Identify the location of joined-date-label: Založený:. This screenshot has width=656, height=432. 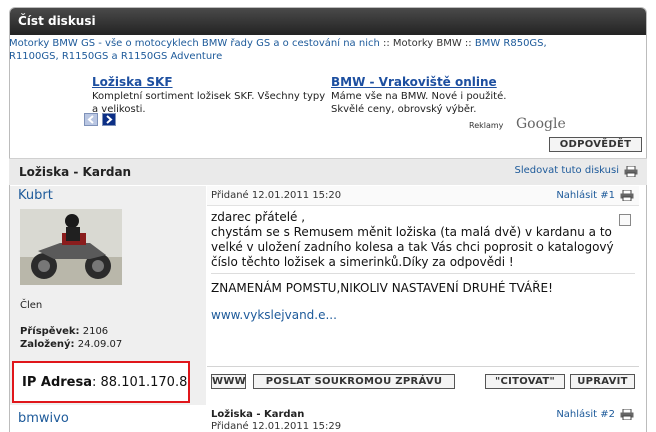
(47, 344).